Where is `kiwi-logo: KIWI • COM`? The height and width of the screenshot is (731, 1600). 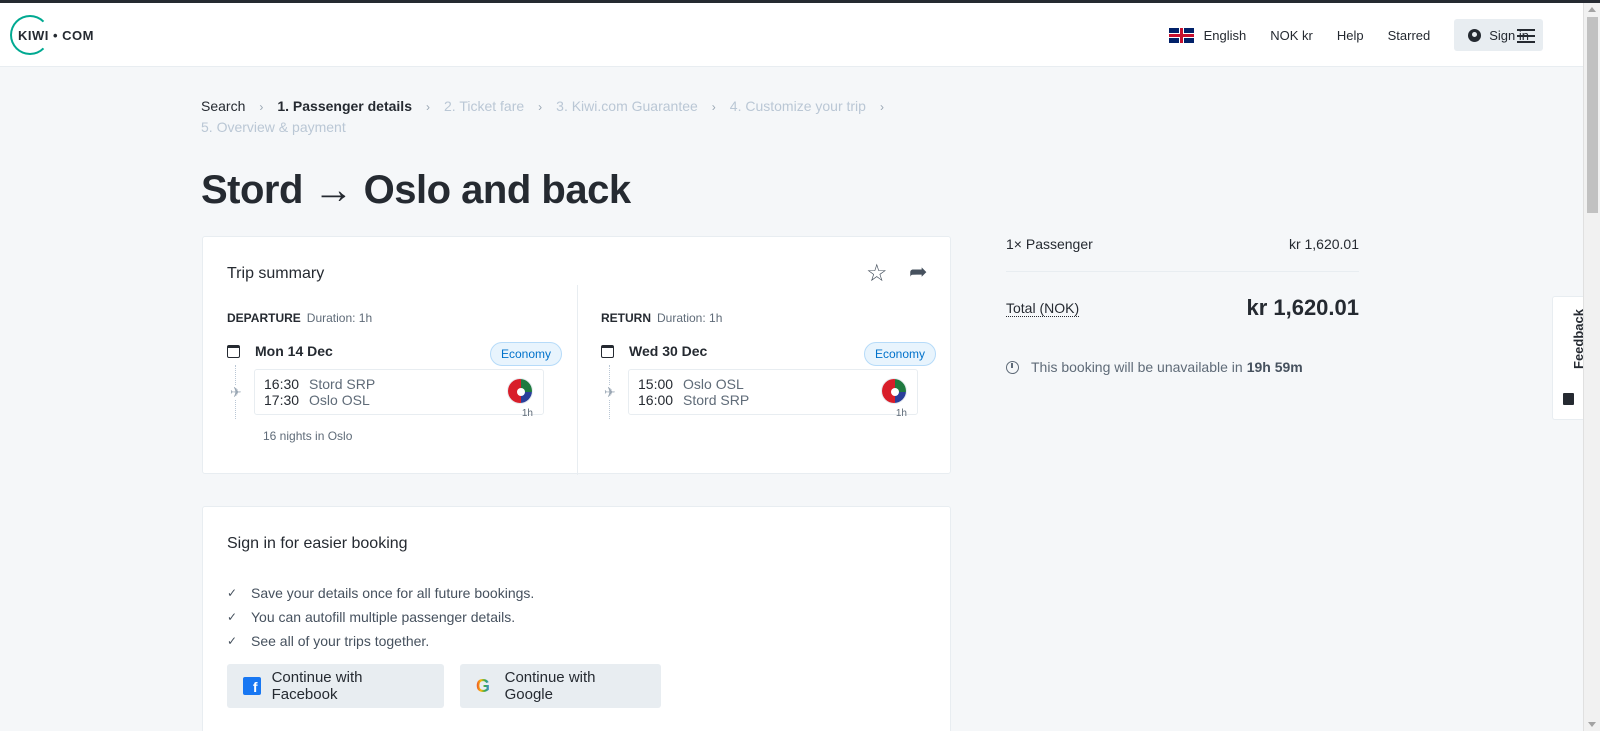
kiwi-logo: KIWI • COM is located at coordinates (55, 36).